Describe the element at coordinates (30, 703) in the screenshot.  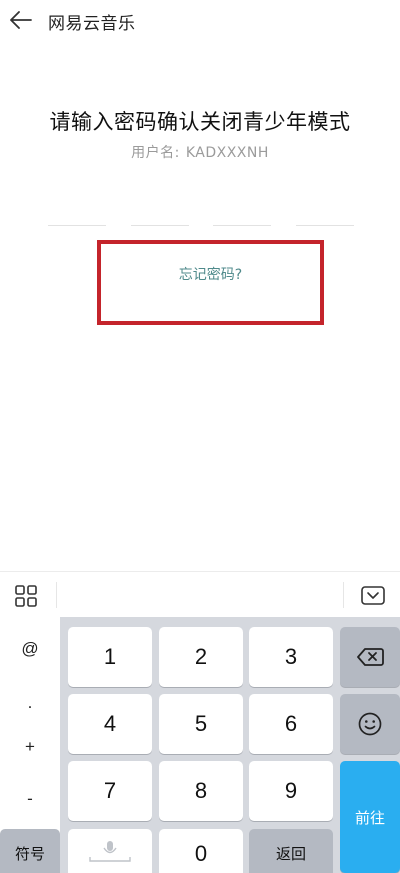
I see `symbol-key: .` at that location.